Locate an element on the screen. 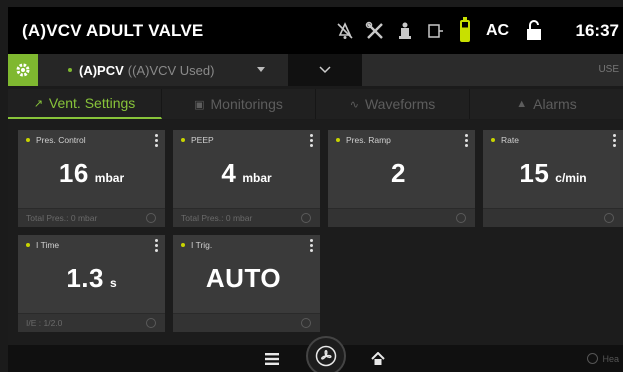 This screenshot has width=623, height=372. tab-vent-settings: ↗ Vent. Settings is located at coordinates (85, 104).